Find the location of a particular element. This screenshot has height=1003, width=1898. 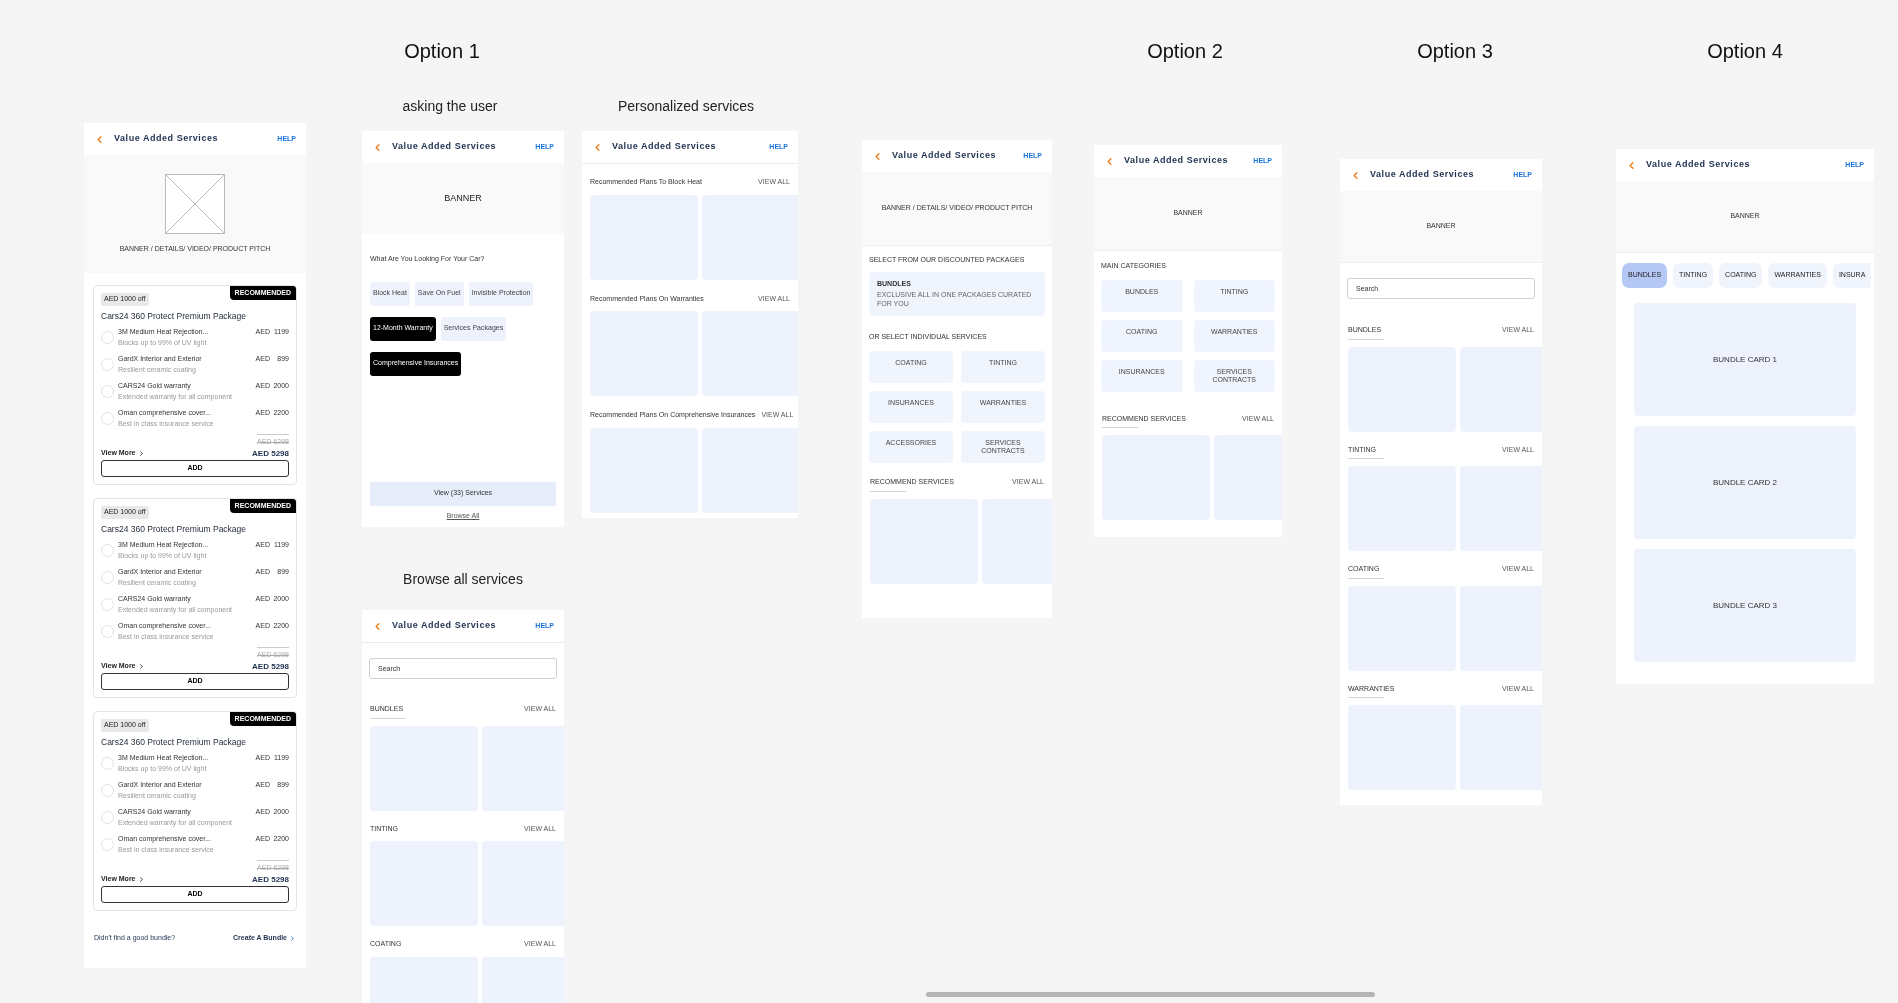

option-heading: Option 4 is located at coordinates (1745, 51).